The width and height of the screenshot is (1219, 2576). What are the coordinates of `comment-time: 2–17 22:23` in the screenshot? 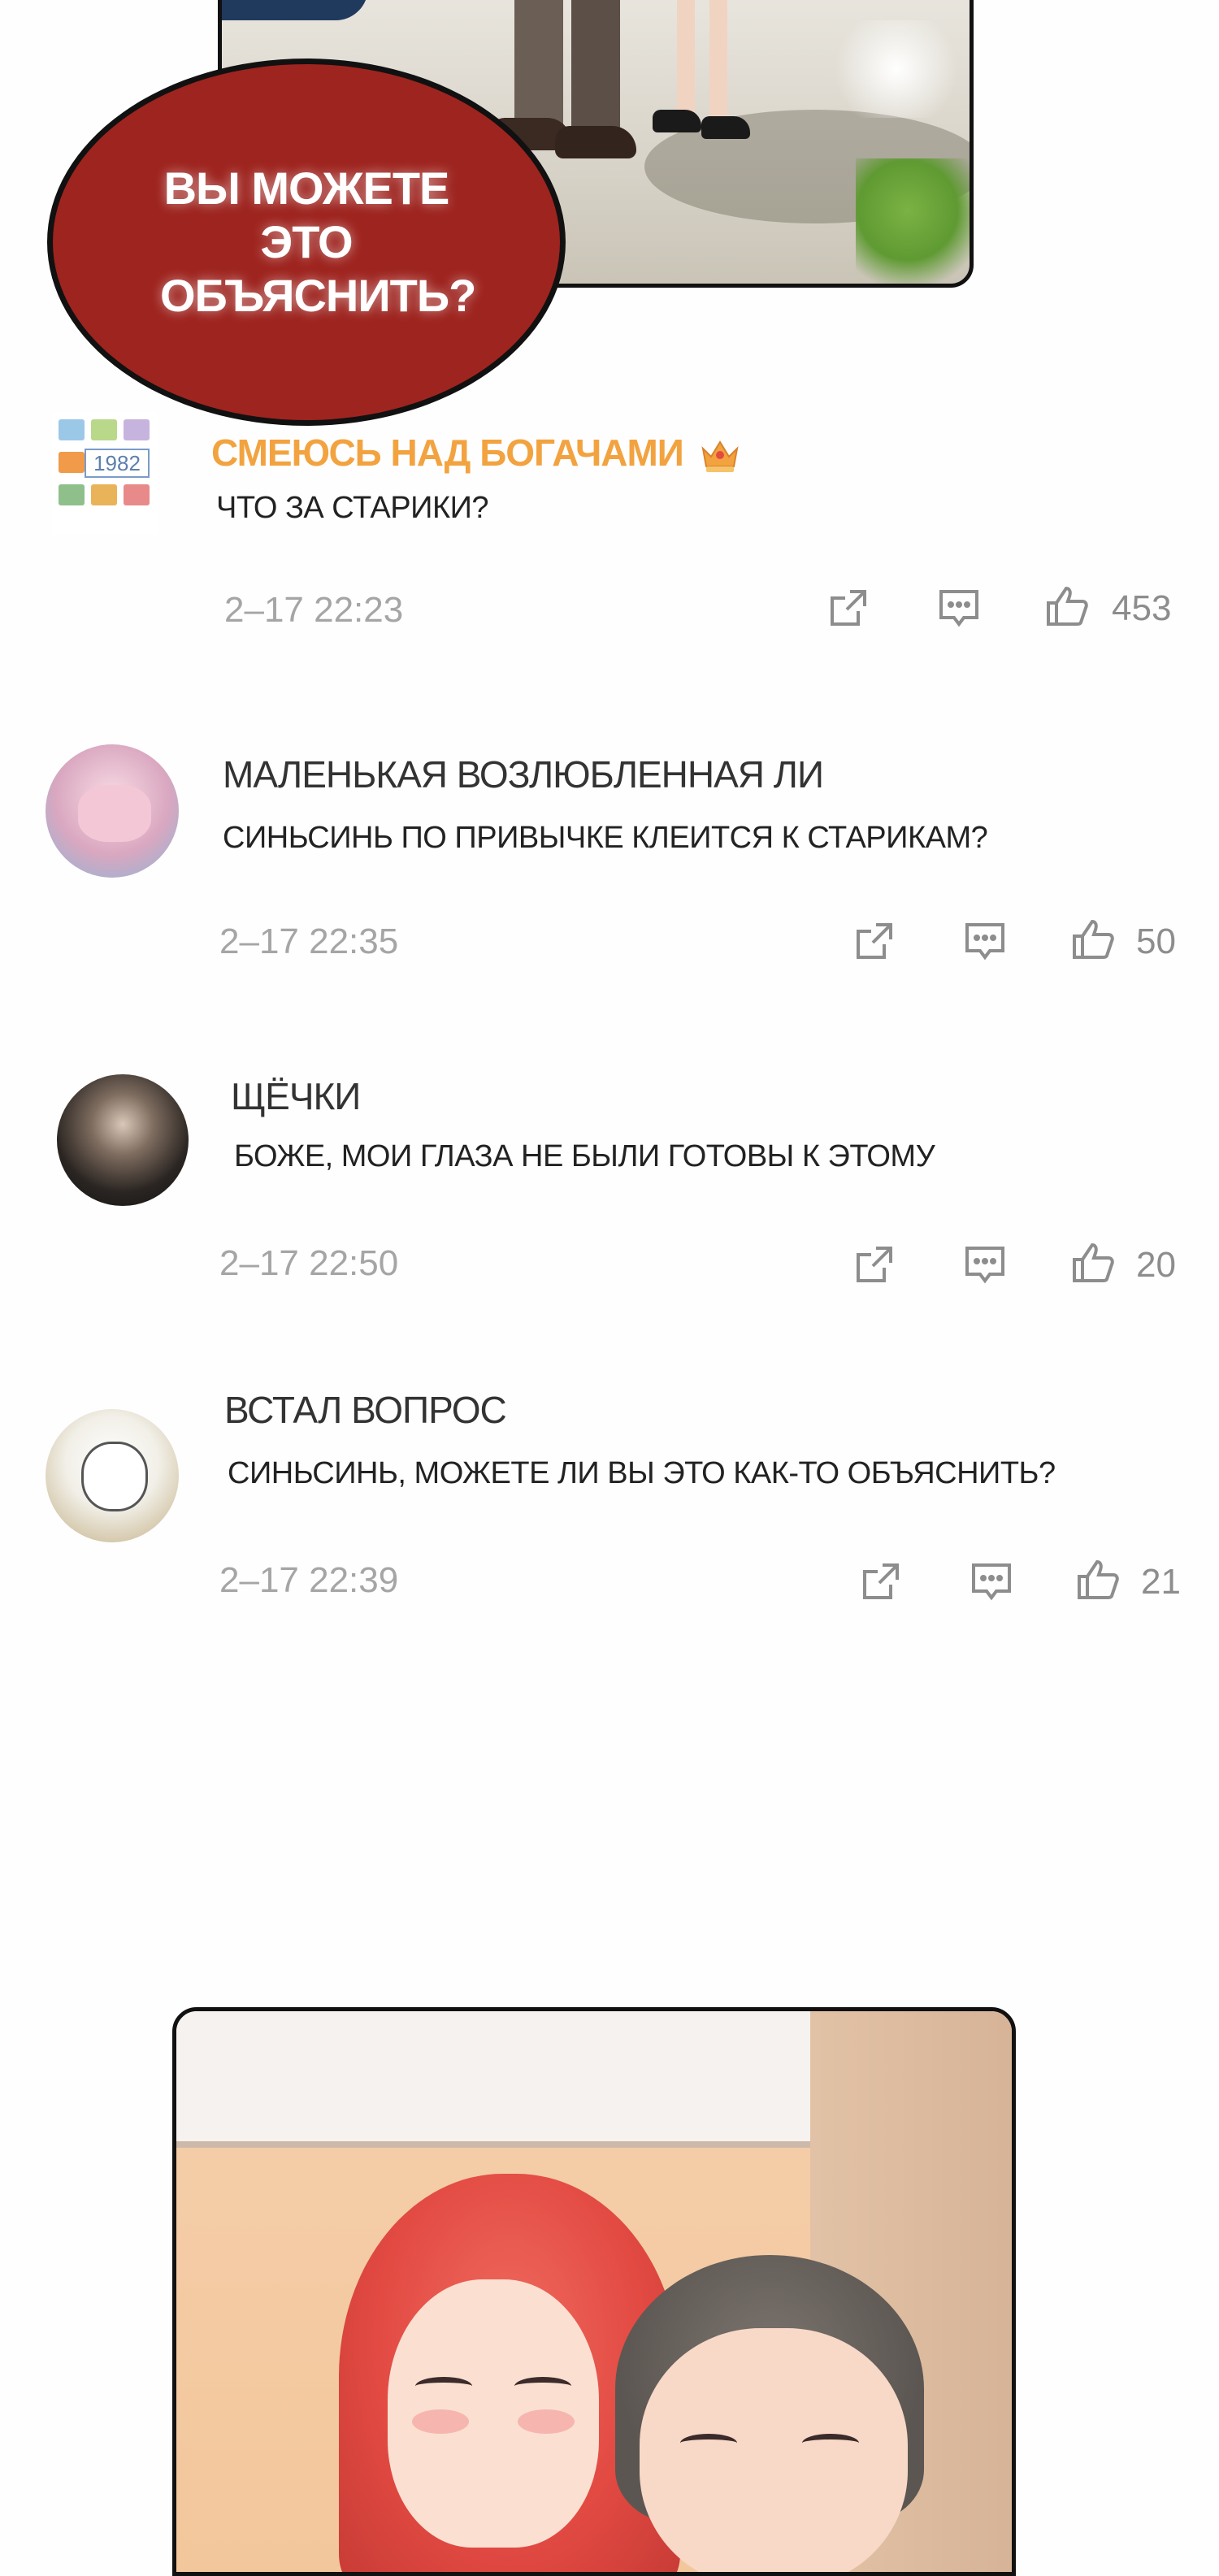 It's located at (314, 610).